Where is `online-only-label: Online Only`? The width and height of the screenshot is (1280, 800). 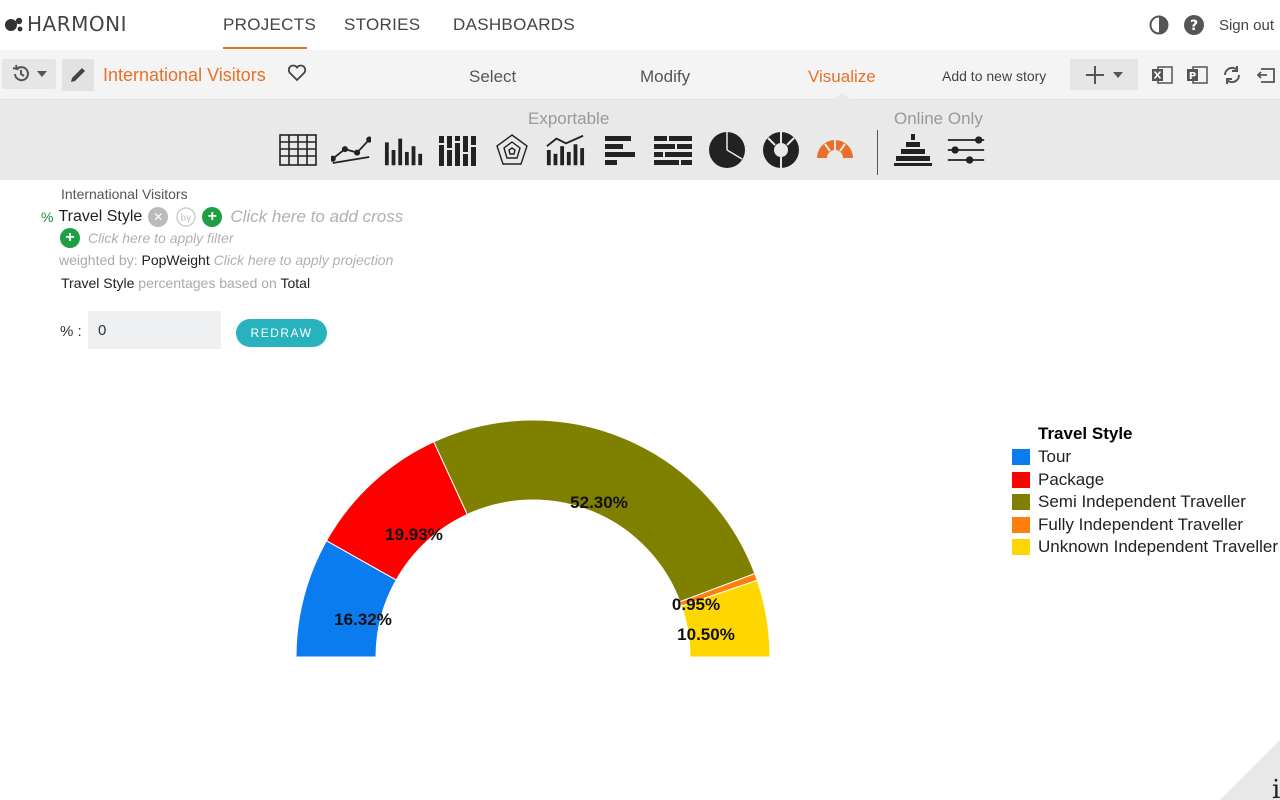 online-only-label: Online Only is located at coordinates (938, 118).